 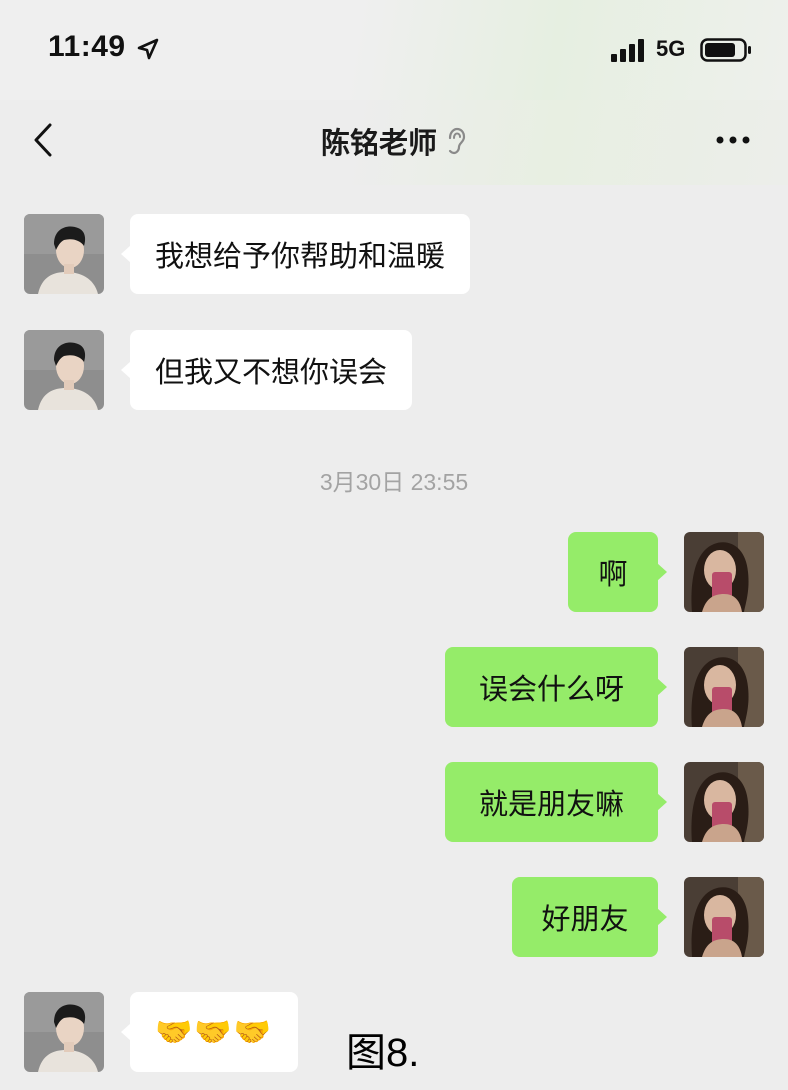 I want to click on chat-title: 陈铭老师, so click(x=394, y=141).